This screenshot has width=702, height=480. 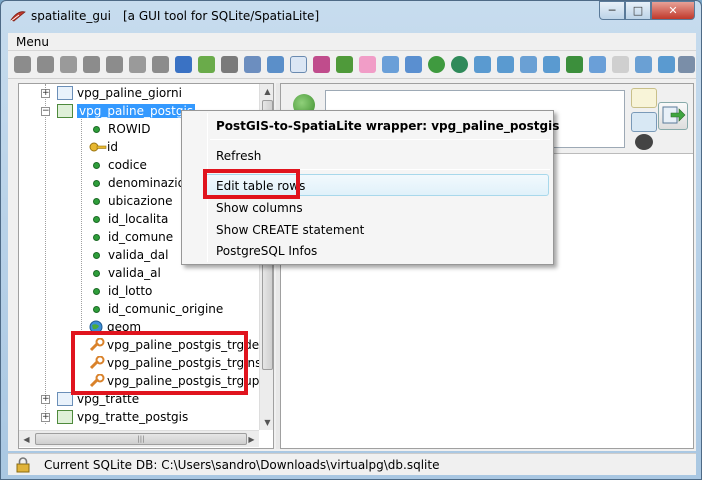 I want to click on wfs-icon, so click(x=597, y=64).